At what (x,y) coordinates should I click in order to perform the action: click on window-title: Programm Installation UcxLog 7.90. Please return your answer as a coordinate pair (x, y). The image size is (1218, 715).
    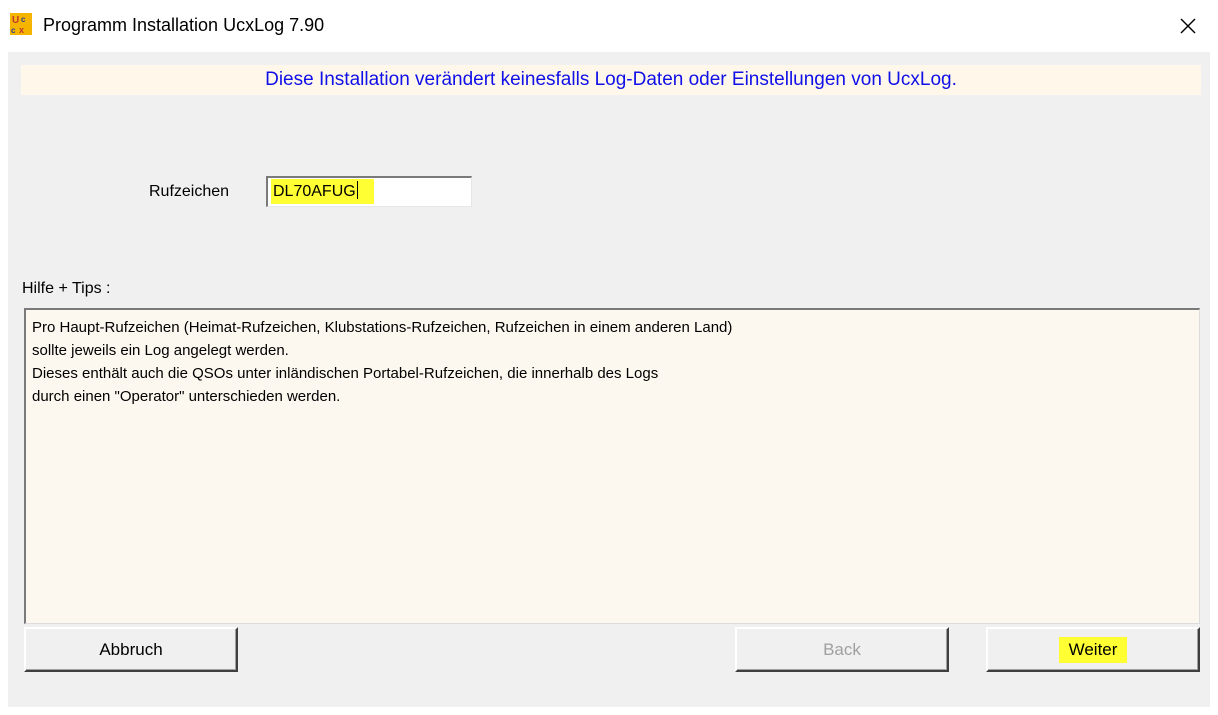
    Looking at the image, I should click on (184, 25).